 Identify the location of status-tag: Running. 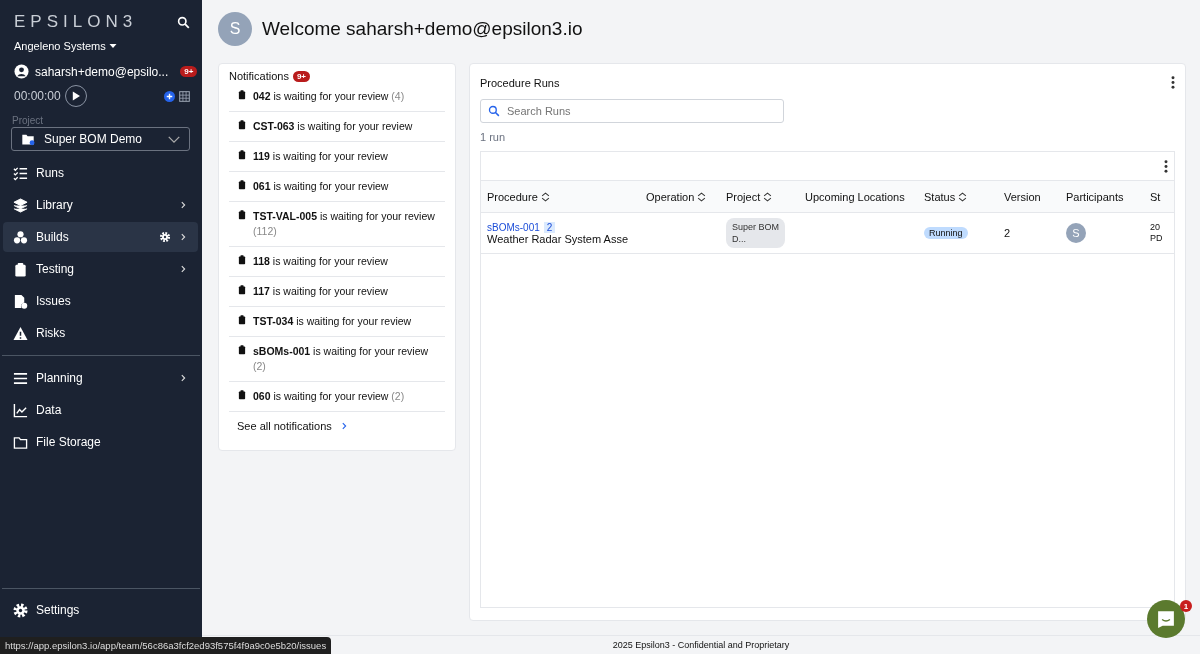
(946, 233).